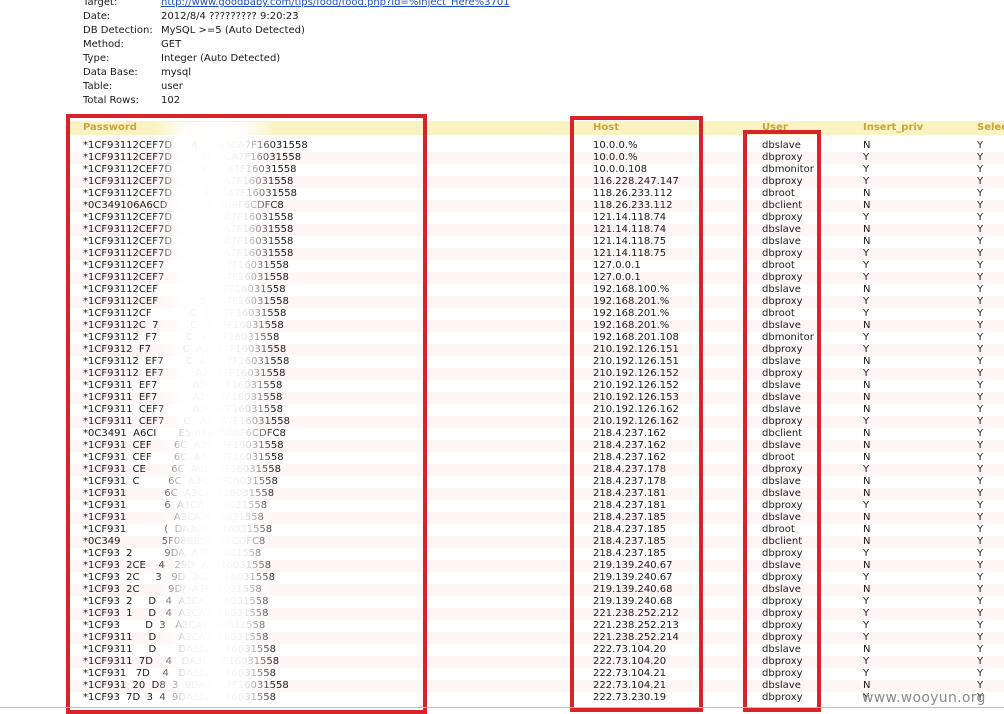  I want to click on type-label: Type:, so click(96, 58).